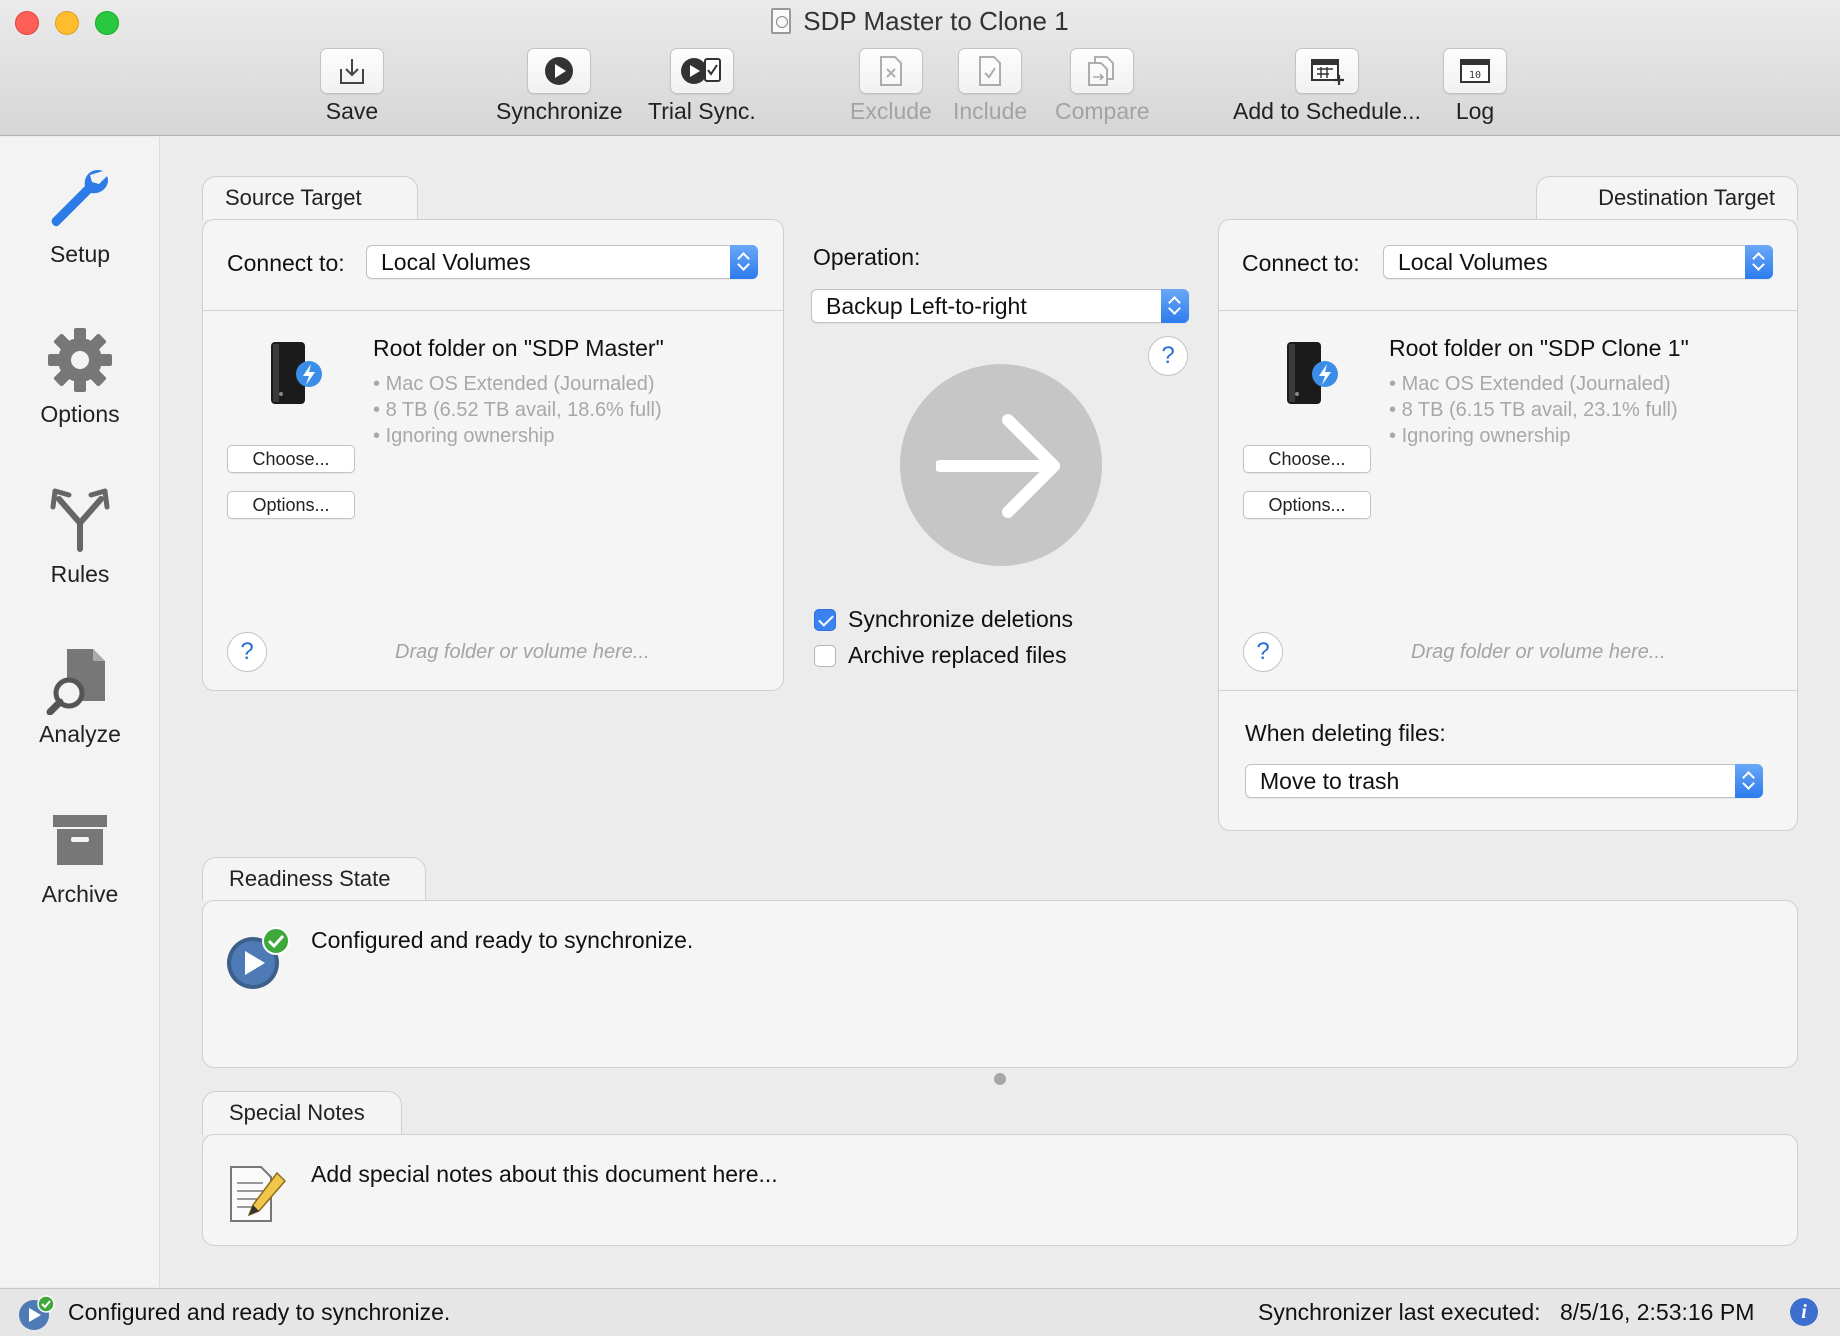 The height and width of the screenshot is (1336, 1840). Describe the element at coordinates (1327, 72) in the screenshot. I see `calendar-add-icon` at that location.